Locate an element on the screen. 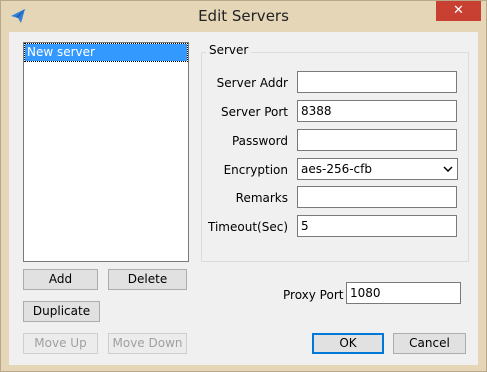 The height and width of the screenshot is (372, 487). cancel-button: Cancel is located at coordinates (429, 343).